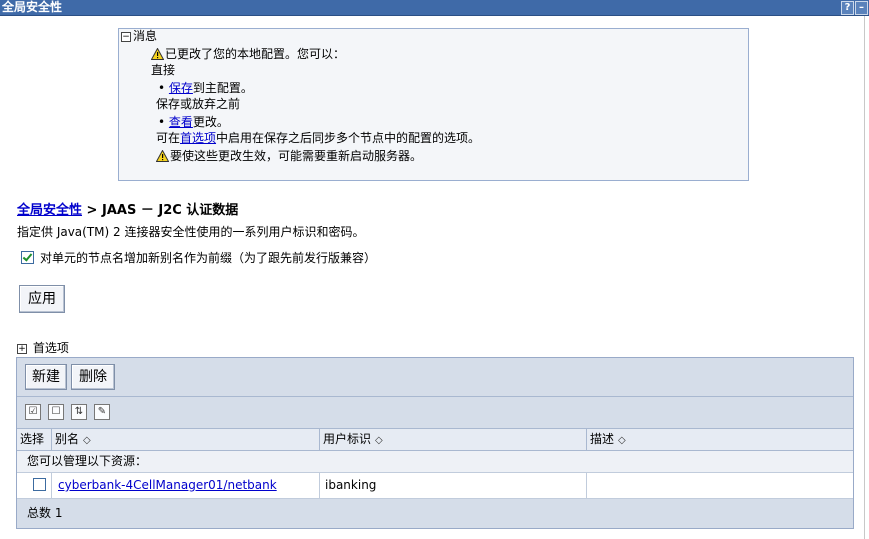 The height and width of the screenshot is (539, 869). Describe the element at coordinates (56, 412) in the screenshot. I see `deselect-all-icon: ☐` at that location.